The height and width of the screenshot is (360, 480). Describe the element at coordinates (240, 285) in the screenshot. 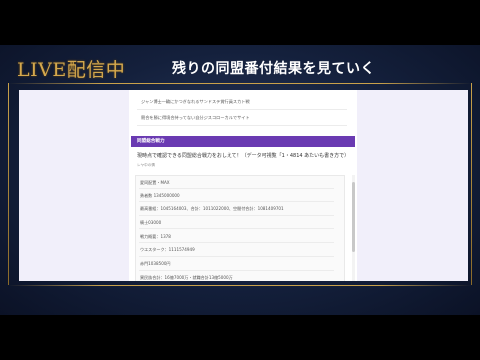

I see `frame-border-bottom` at that location.